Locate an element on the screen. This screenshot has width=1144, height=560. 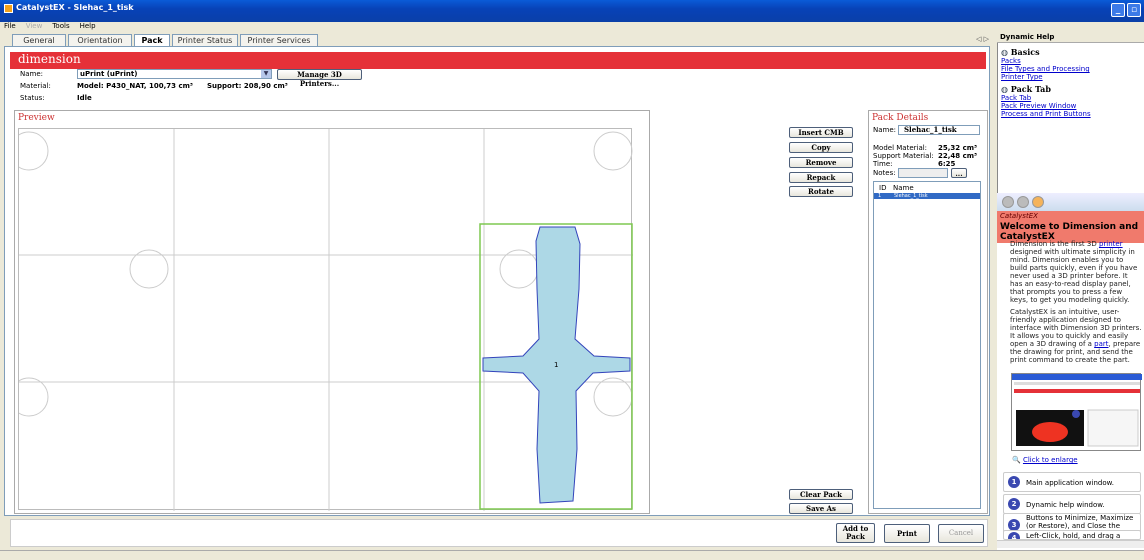
status-value: Idle is located at coordinates (84, 98).